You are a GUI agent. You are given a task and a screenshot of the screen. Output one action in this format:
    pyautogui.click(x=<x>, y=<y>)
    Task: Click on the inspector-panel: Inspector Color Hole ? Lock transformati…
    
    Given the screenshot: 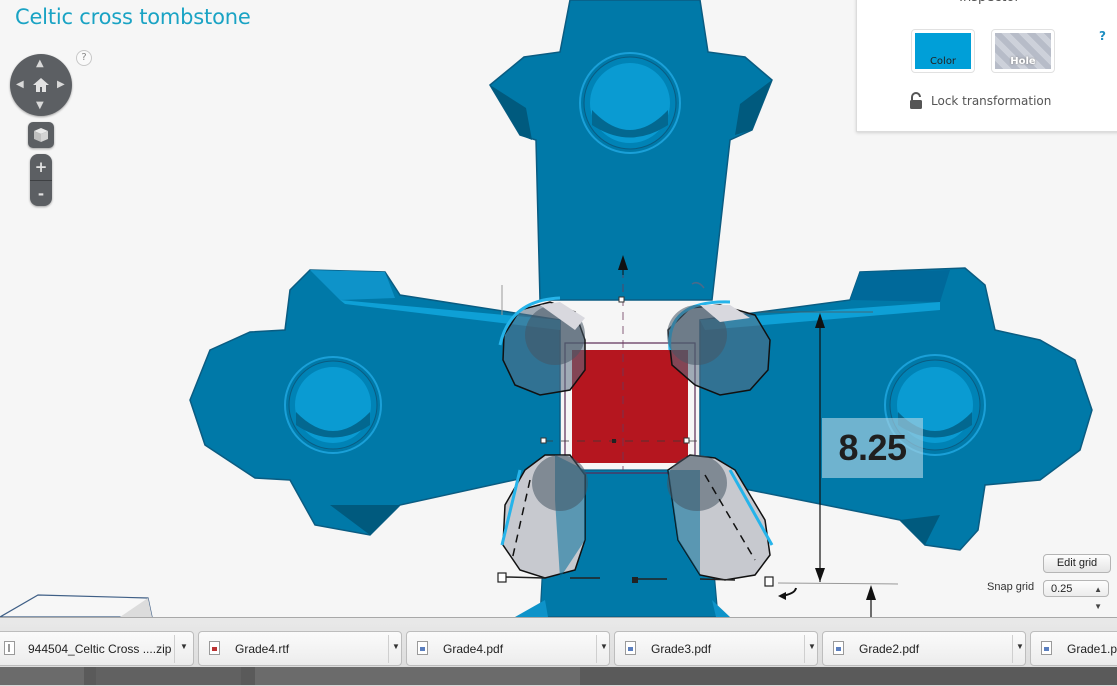 What is the action you would take?
    pyautogui.click(x=986, y=66)
    